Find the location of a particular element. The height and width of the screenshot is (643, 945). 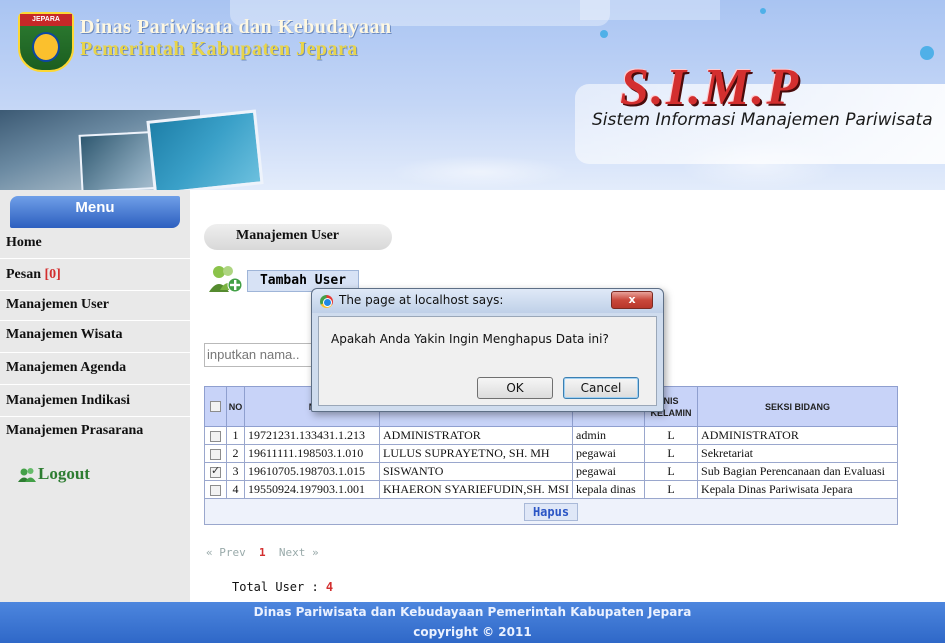

sidebar-item-manajemen-agenda: Manajemen Agenda is located at coordinates (66, 368).